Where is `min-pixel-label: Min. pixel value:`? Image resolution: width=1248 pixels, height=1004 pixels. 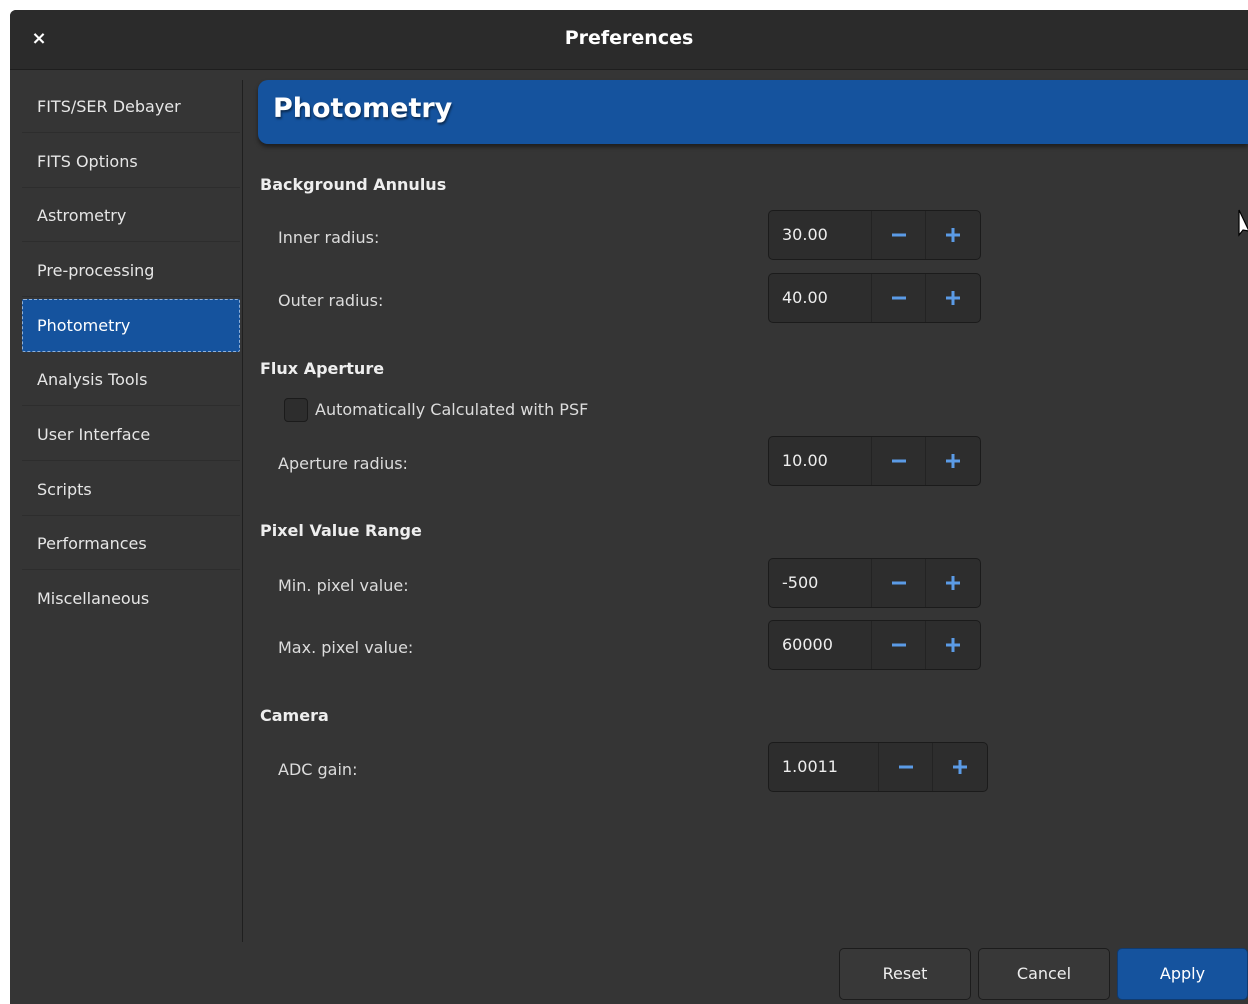 min-pixel-label: Min. pixel value: is located at coordinates (343, 585).